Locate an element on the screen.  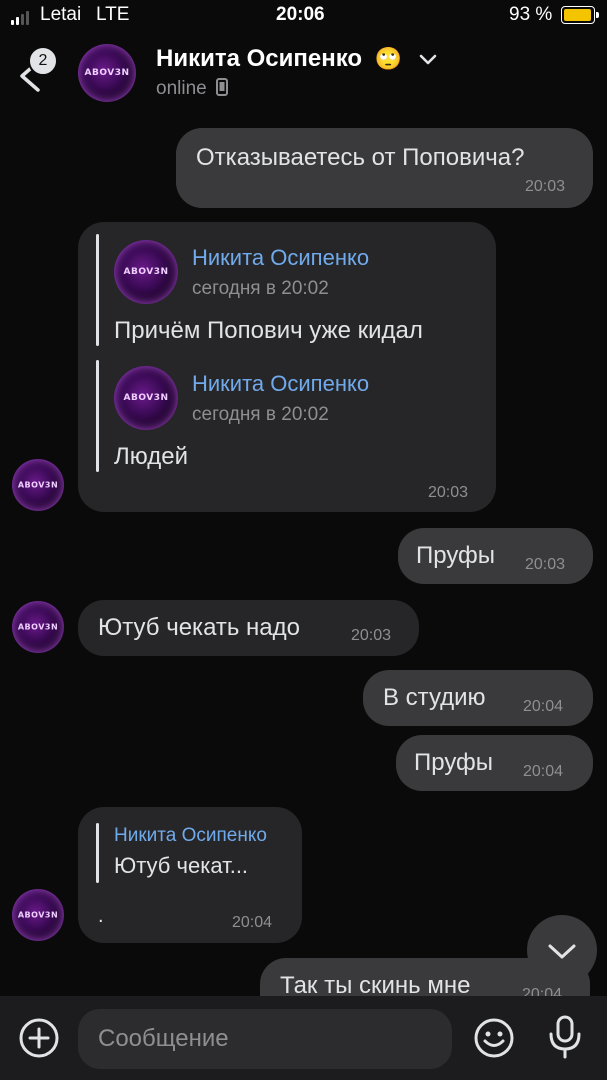
scroll-down-button is located at coordinates (562, 950).